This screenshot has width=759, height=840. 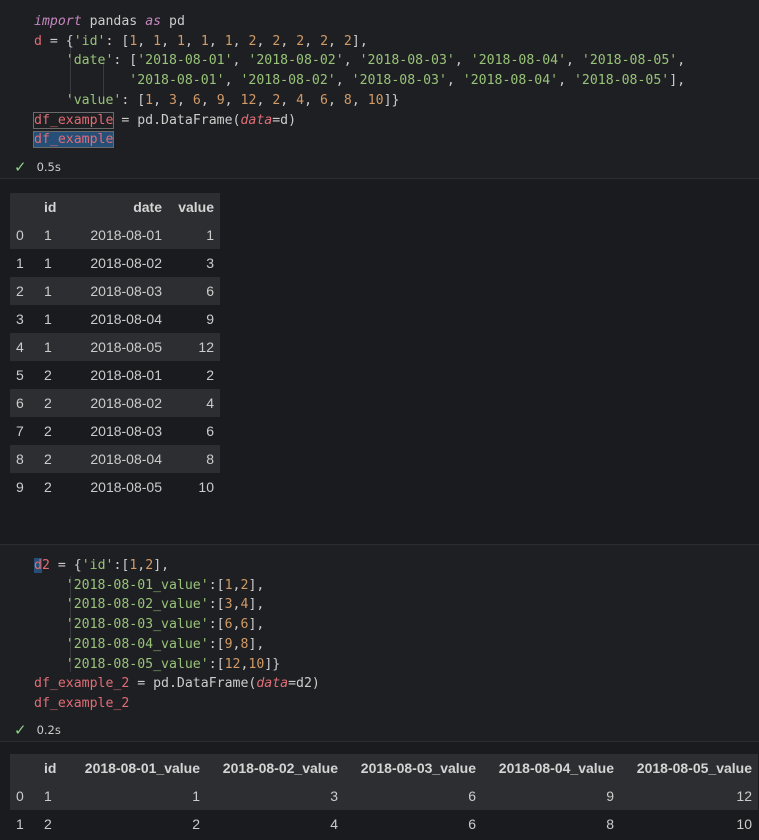 I want to click on column-header: 2018-08-02_value, so click(x=280, y=768).